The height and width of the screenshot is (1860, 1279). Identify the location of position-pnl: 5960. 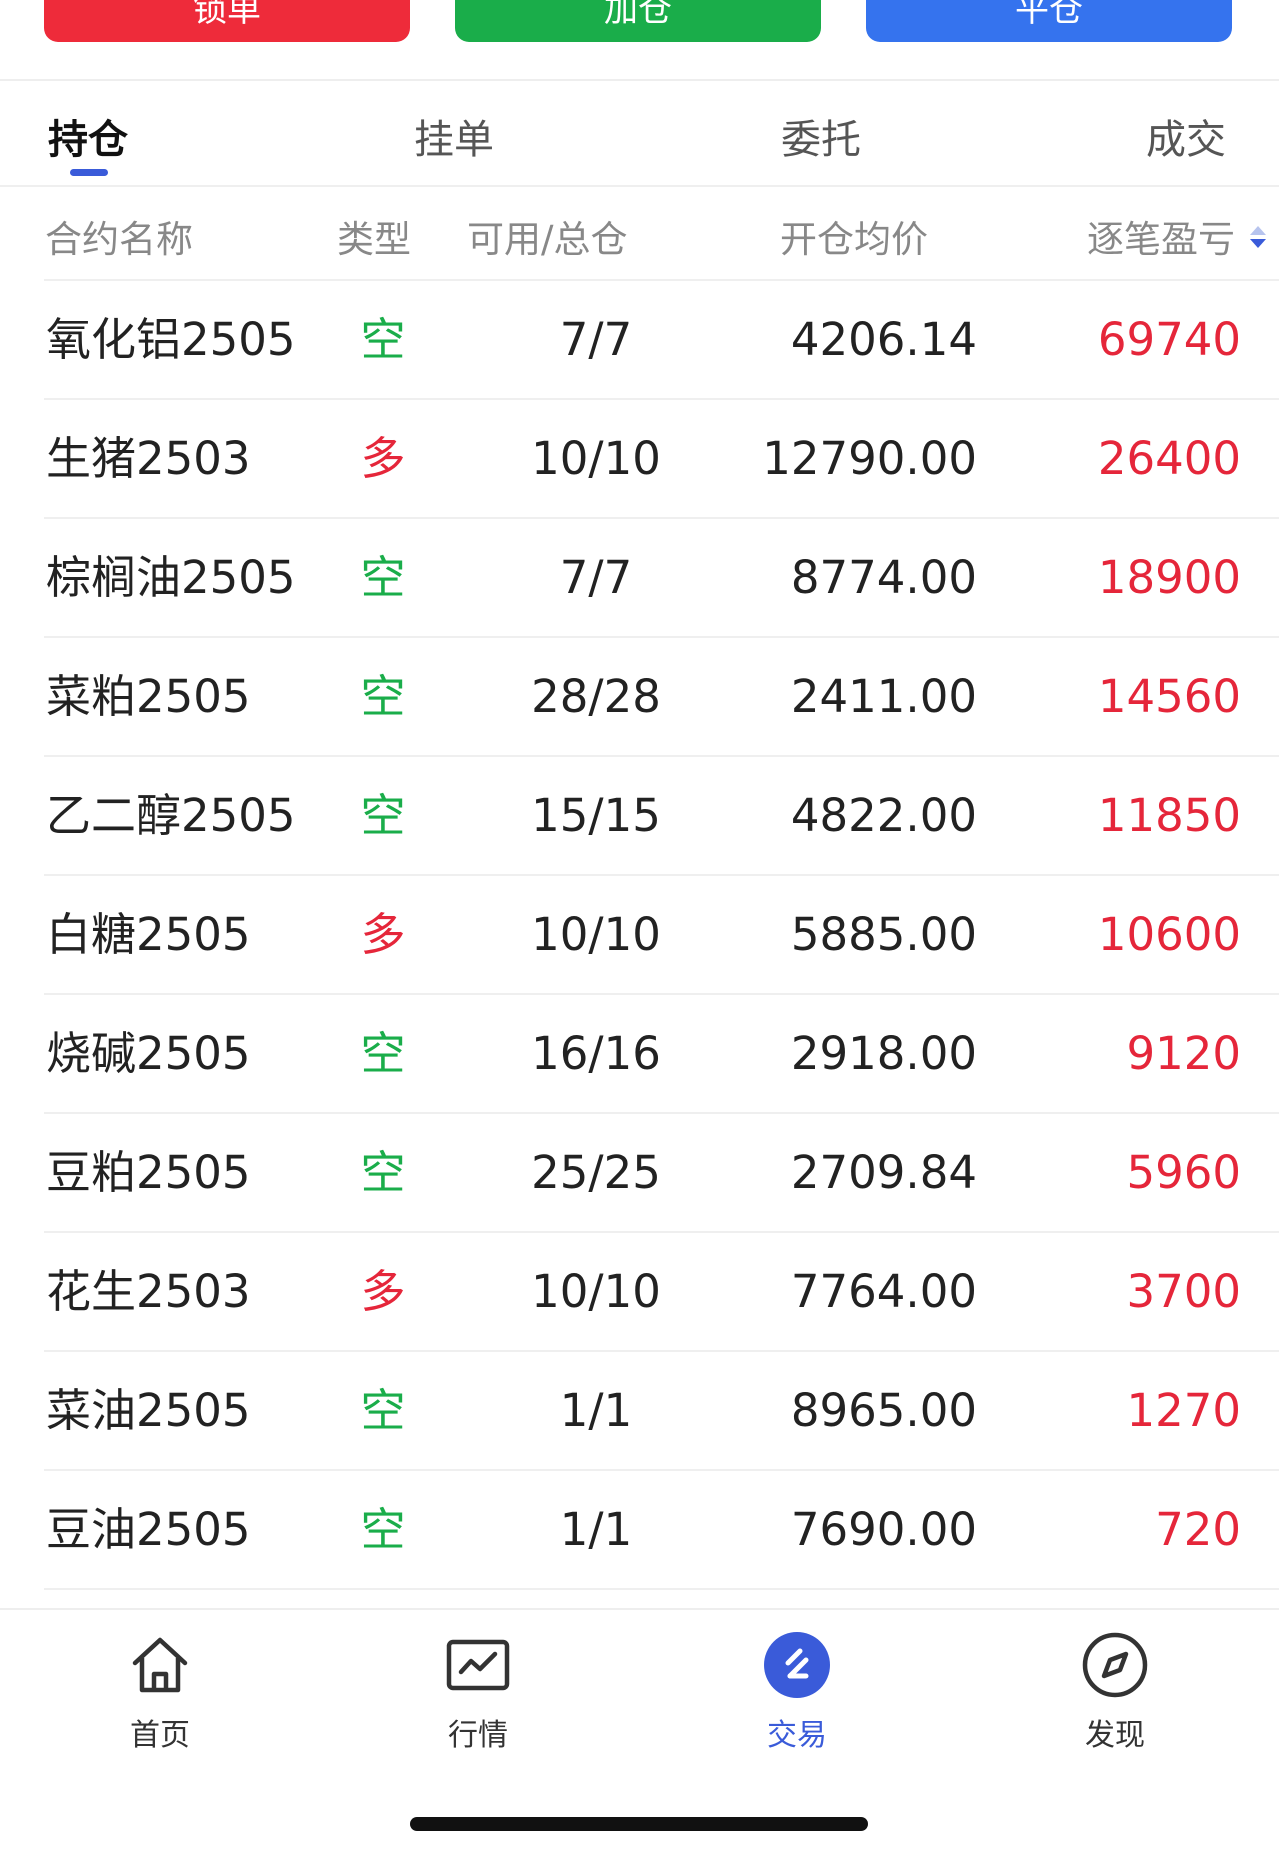
(1183, 1172).